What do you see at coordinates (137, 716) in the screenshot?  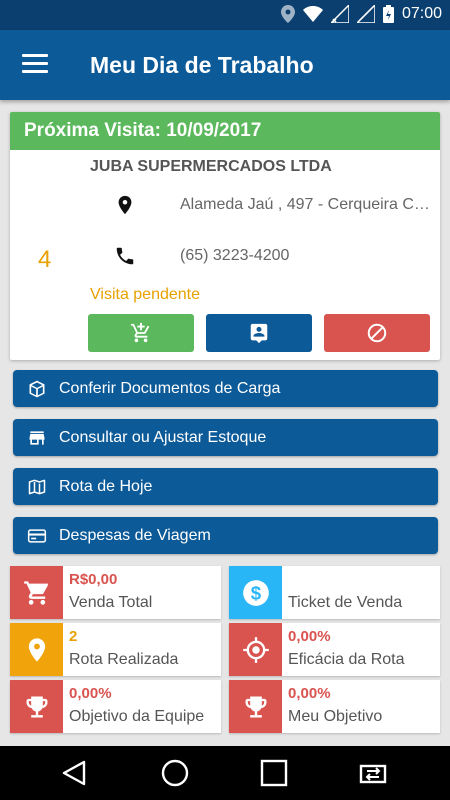 I see `stat-label: Objetivo da Equipe` at bounding box center [137, 716].